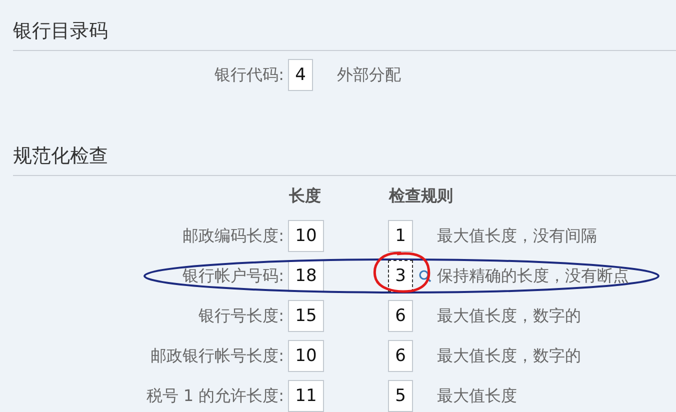  I want to click on field-label: 银行代码:, so click(249, 75).